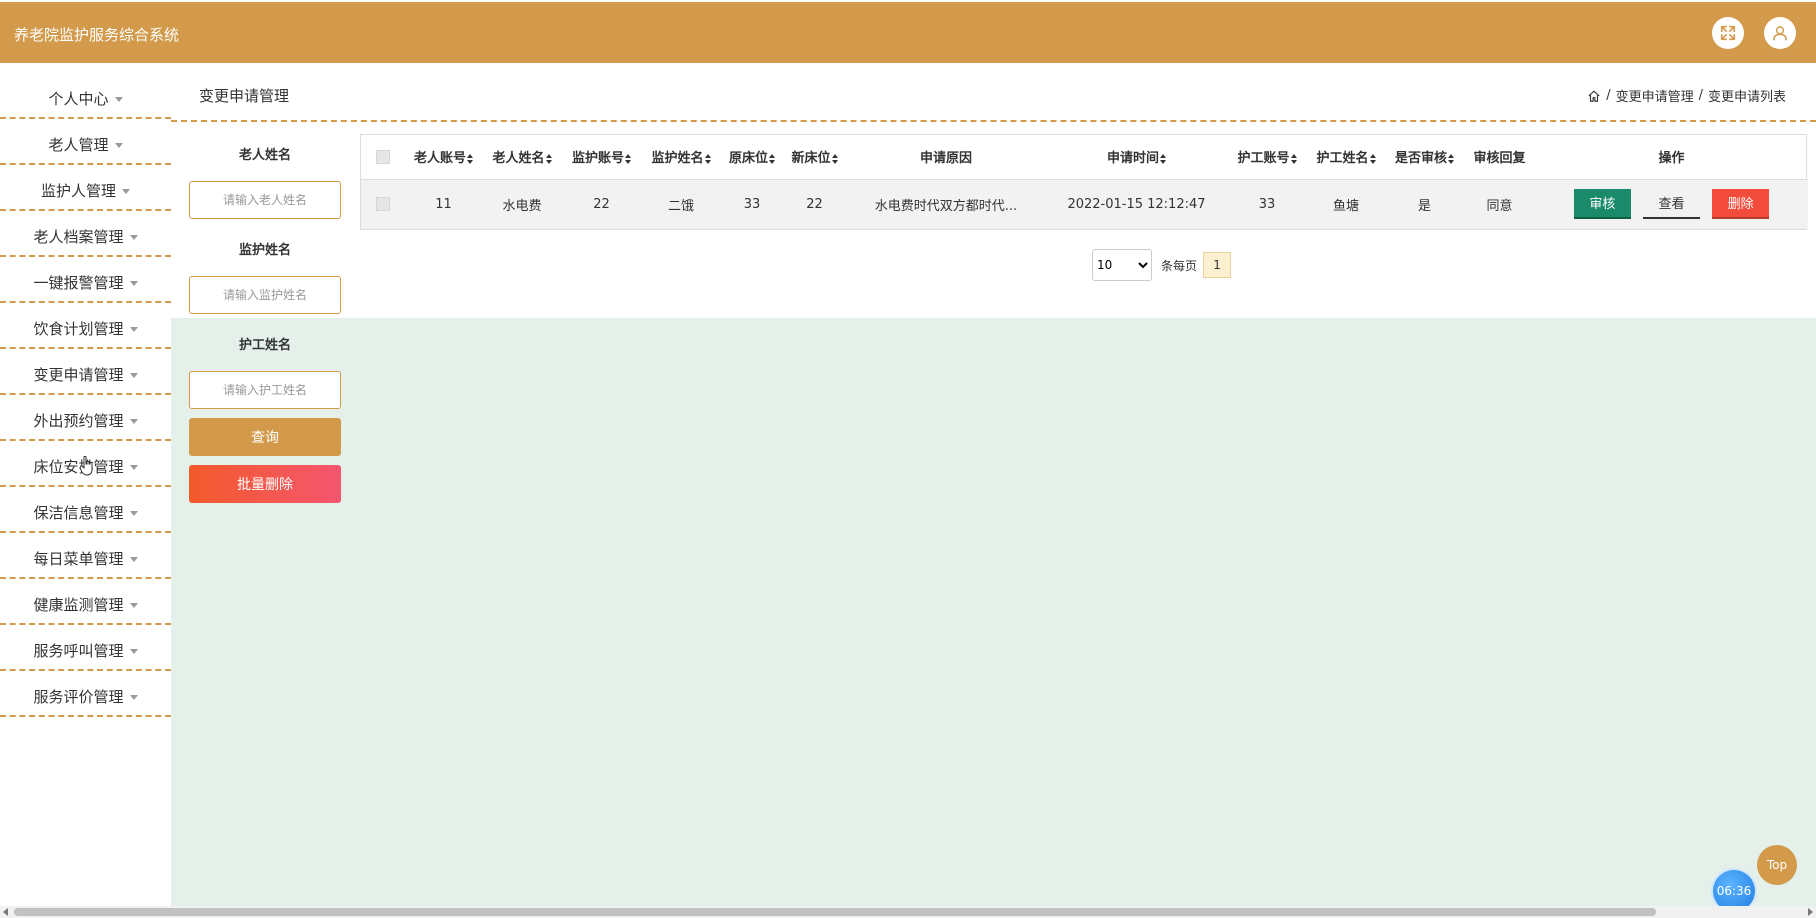  I want to click on sidebar-item-service-call-management: 服务呼叫管理, so click(85, 651).